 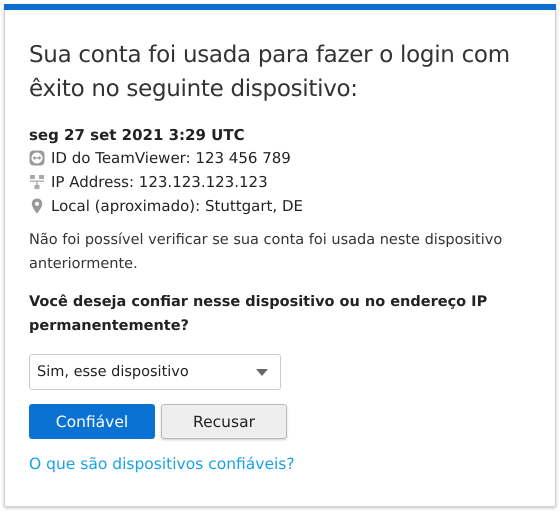 What do you see at coordinates (224, 421) in the screenshot?
I see `decline-button: Recusar` at bounding box center [224, 421].